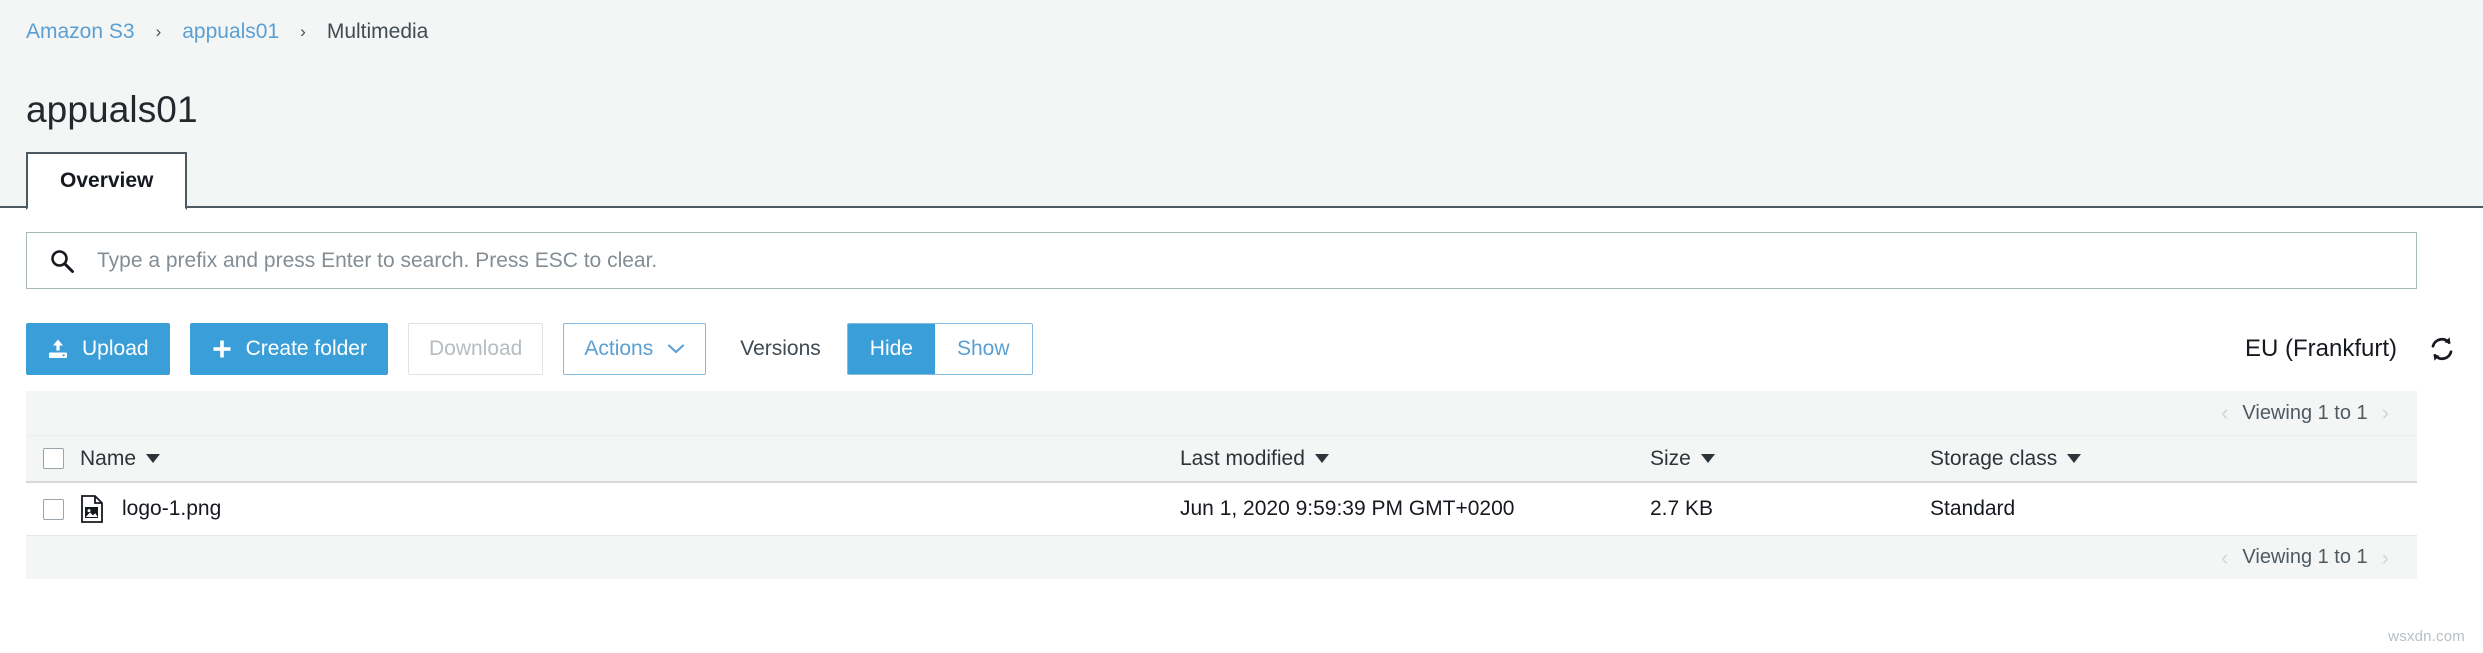 The height and width of the screenshot is (653, 2483). I want to click on upload-icon, so click(58, 349).